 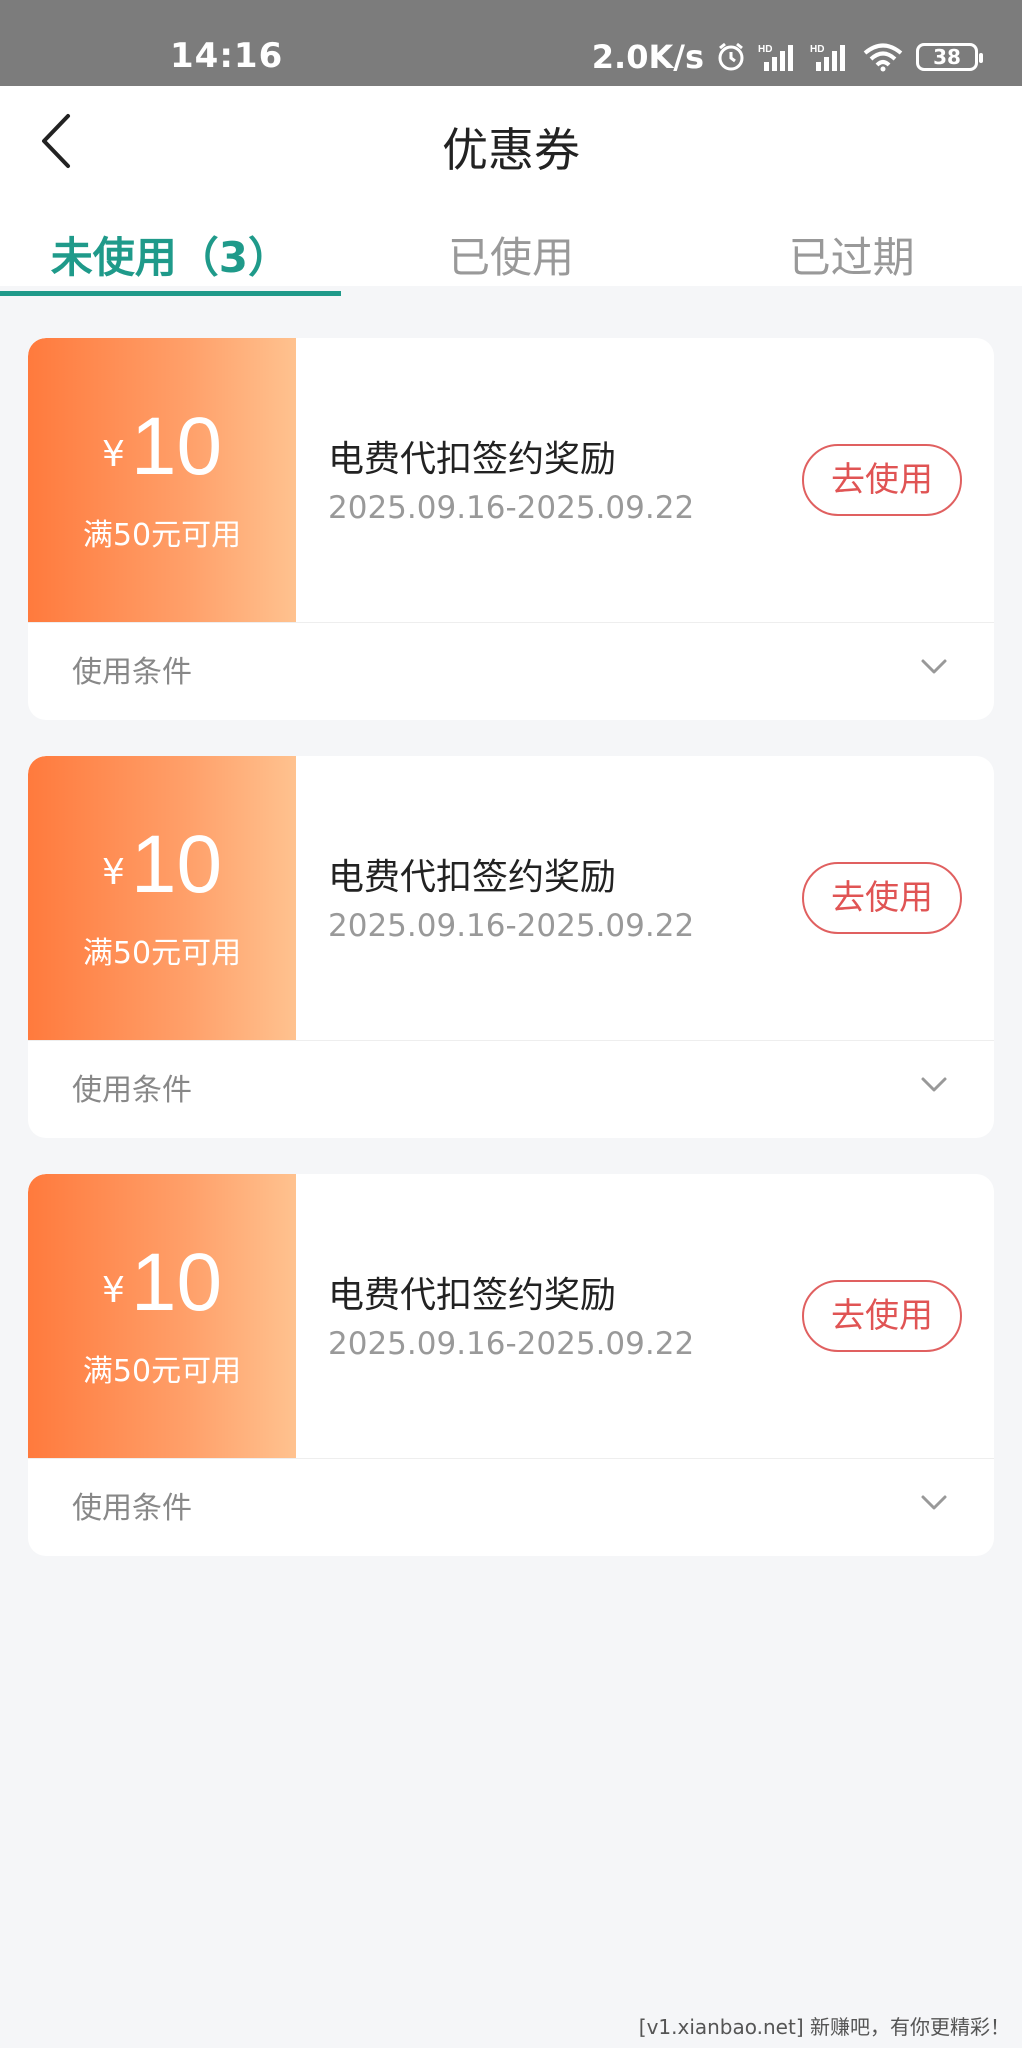 I want to click on tab-unused: 未使用（3）, so click(x=170, y=260).